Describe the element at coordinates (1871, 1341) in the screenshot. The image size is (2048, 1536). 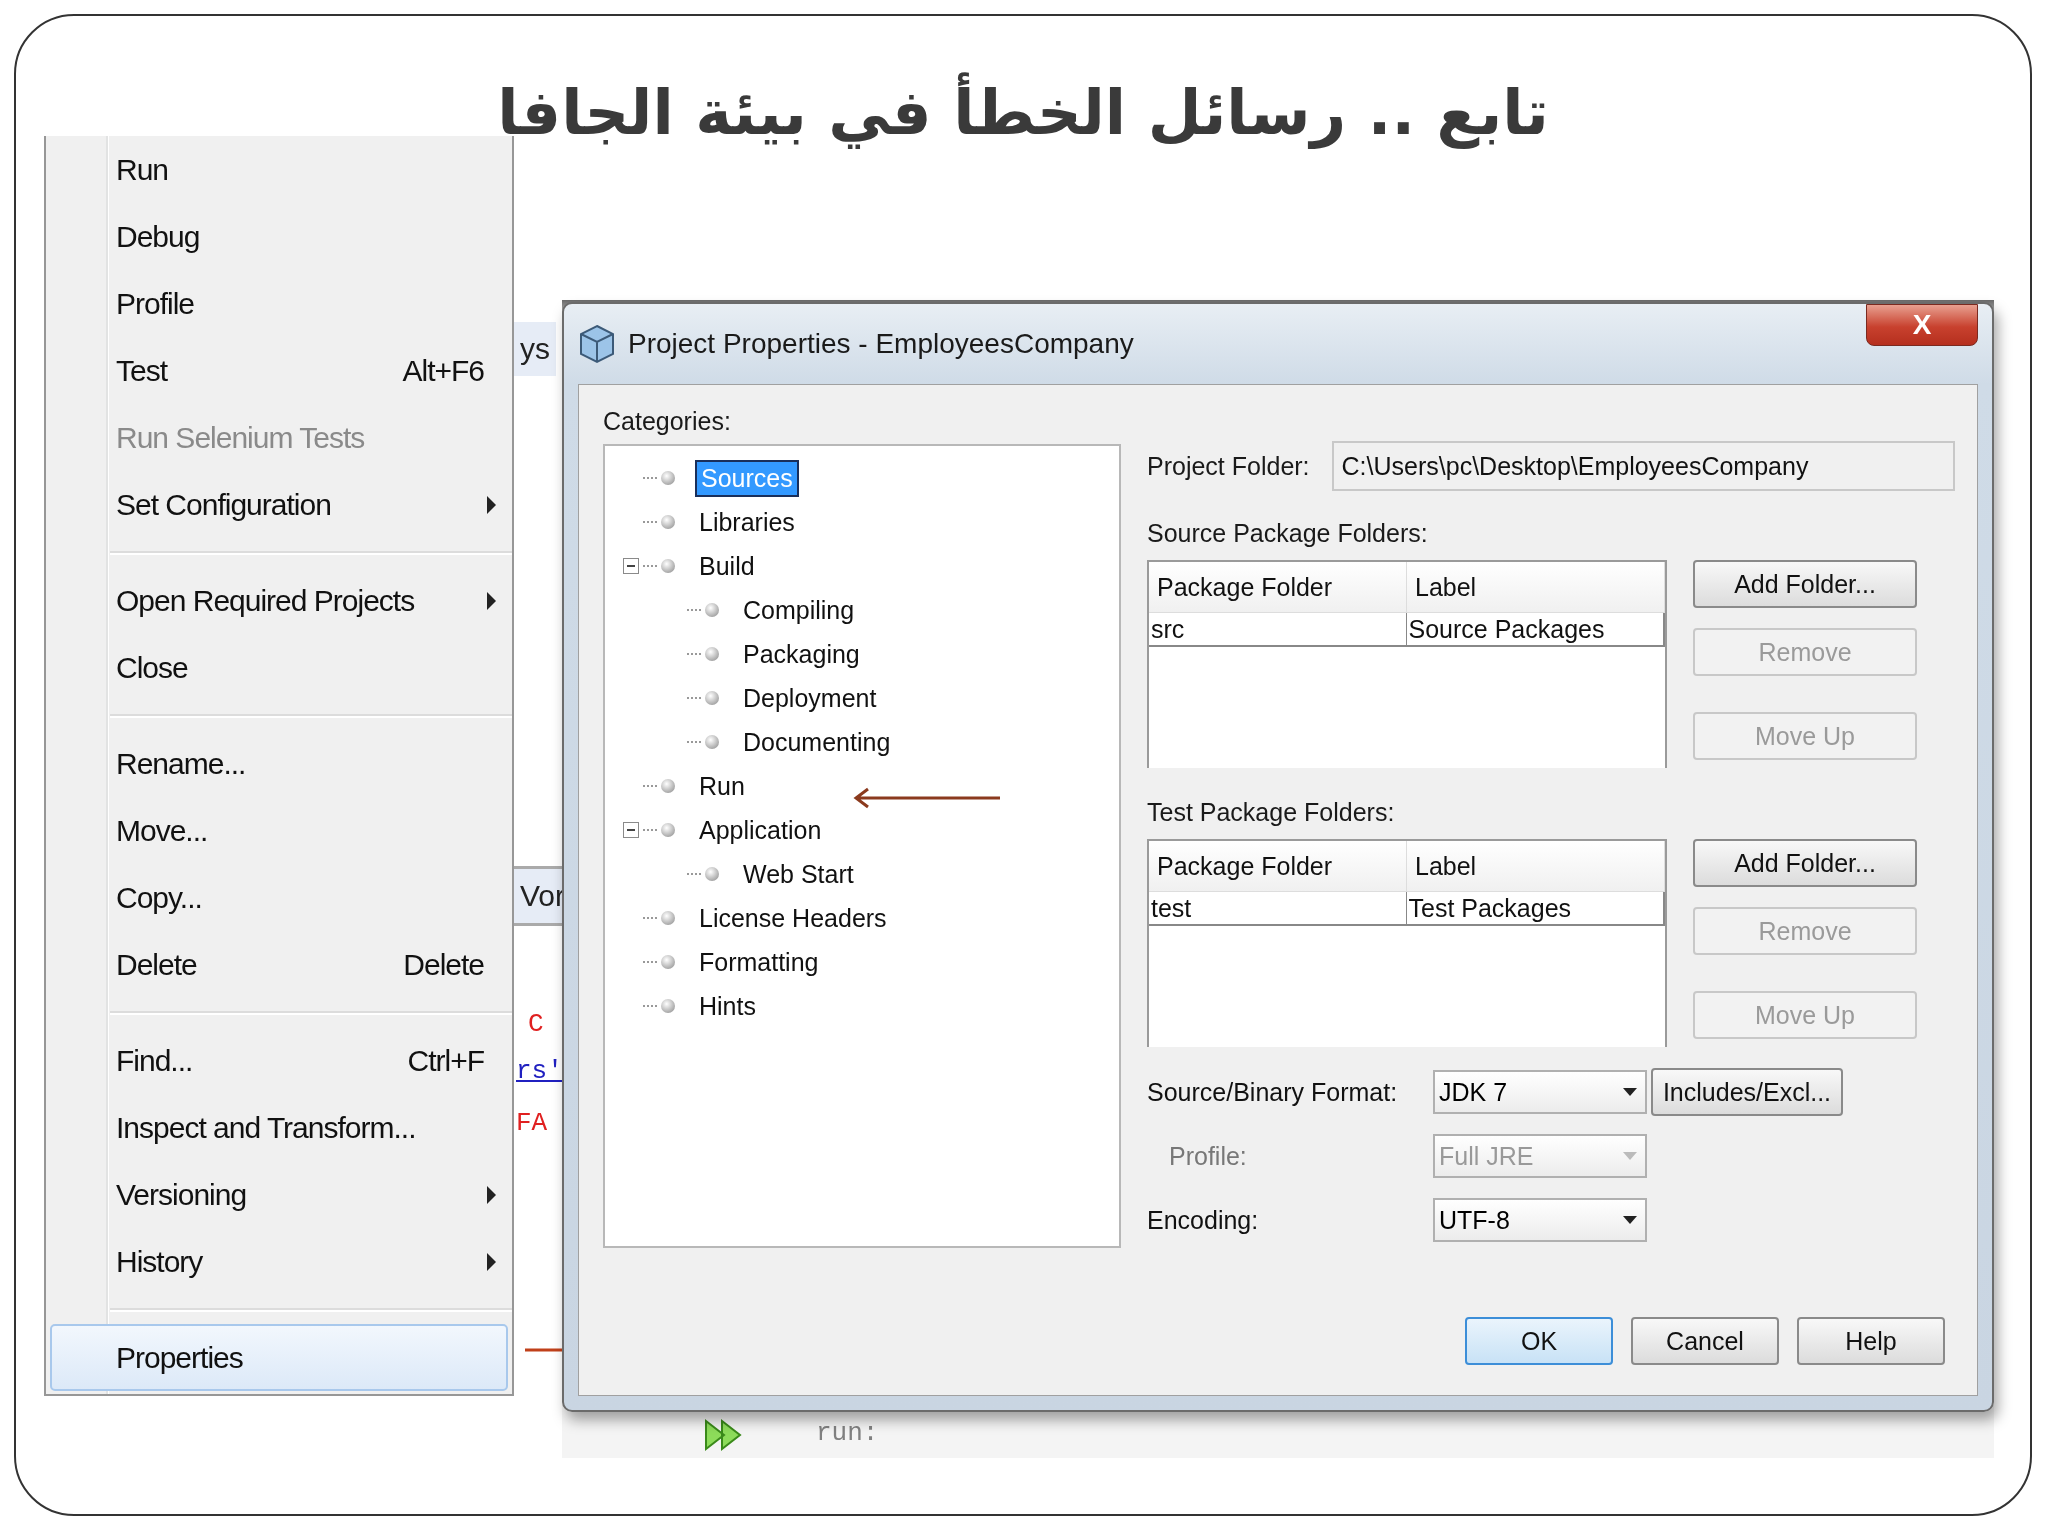
I see `dialog-button: Help` at that location.